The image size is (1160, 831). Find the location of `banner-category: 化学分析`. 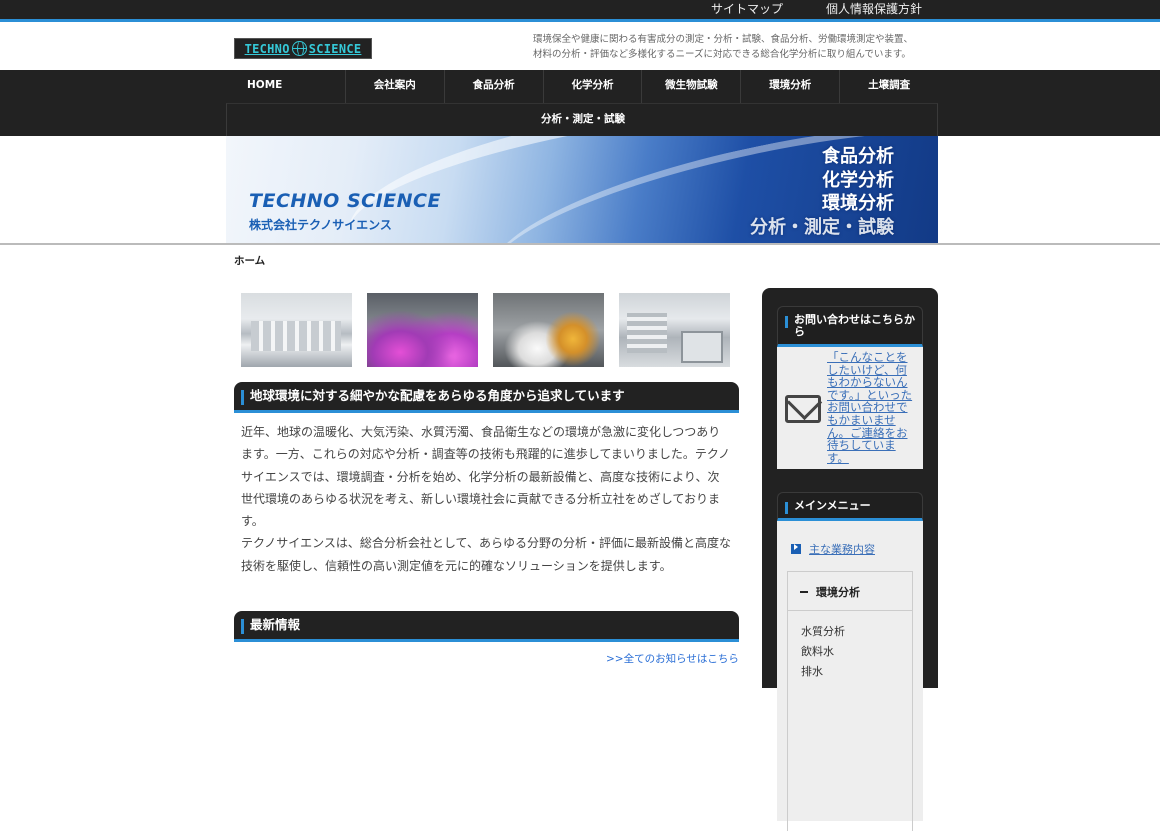

banner-category: 化学分析 is located at coordinates (858, 180).